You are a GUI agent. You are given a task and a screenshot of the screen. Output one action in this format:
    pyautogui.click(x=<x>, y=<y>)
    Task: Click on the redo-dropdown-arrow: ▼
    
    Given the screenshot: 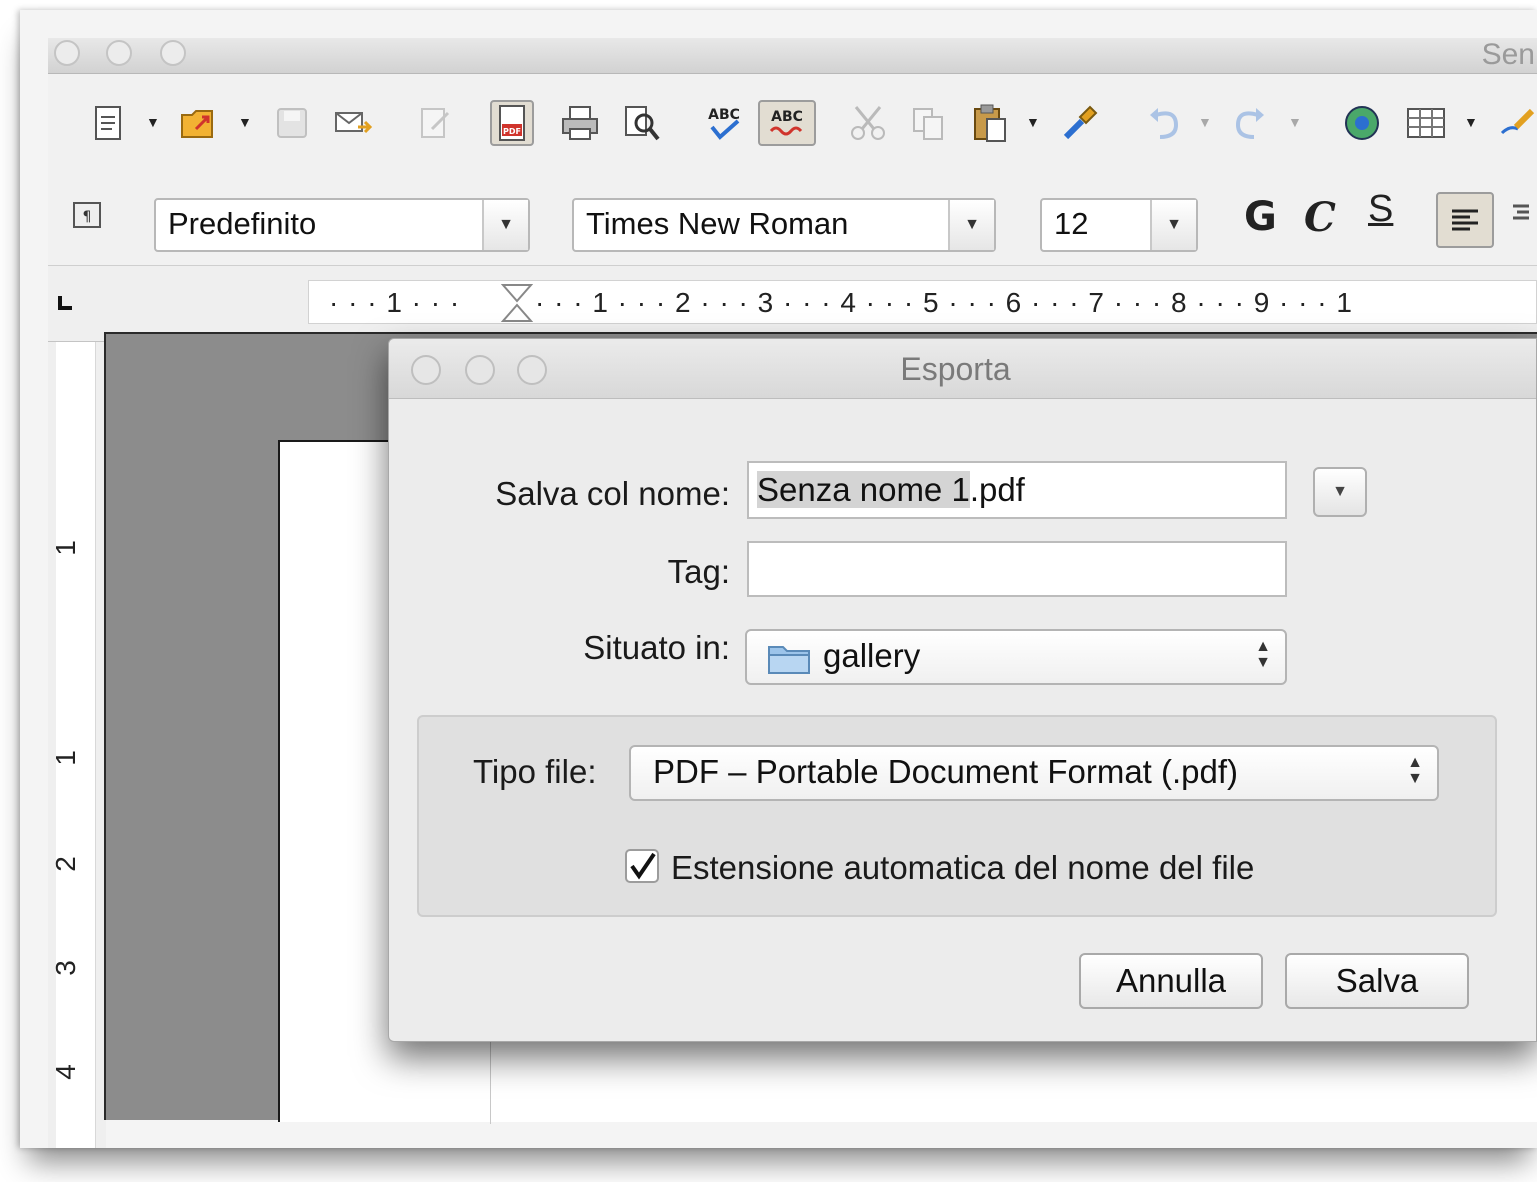 What is the action you would take?
    pyautogui.click(x=1295, y=122)
    